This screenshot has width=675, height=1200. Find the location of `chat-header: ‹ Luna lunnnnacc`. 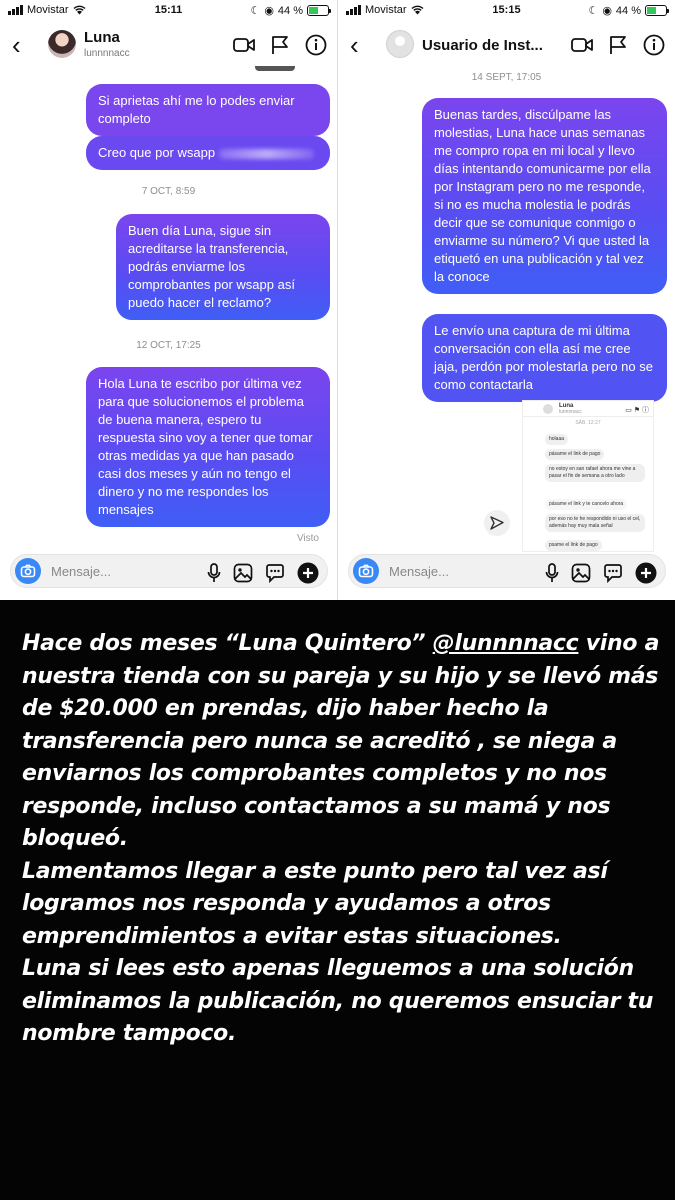

chat-header: ‹ Luna lunnnnacc is located at coordinates (168, 46).